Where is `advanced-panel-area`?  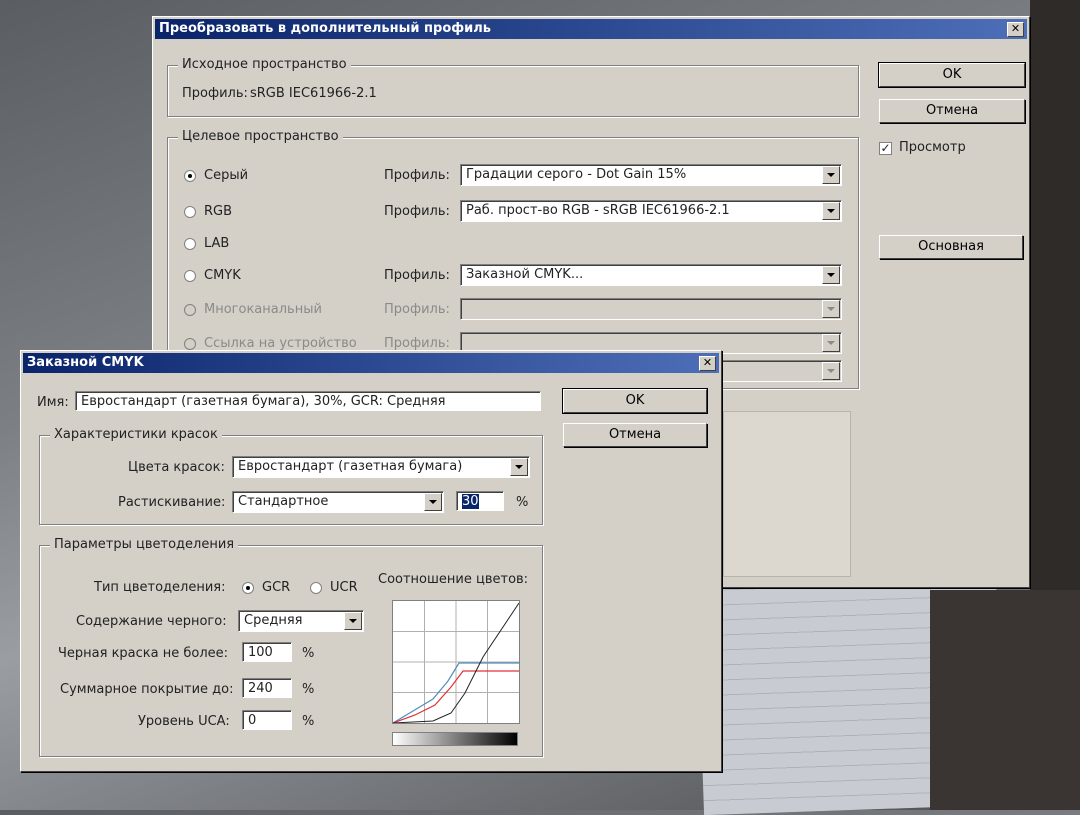
advanced-panel-area is located at coordinates (787, 494).